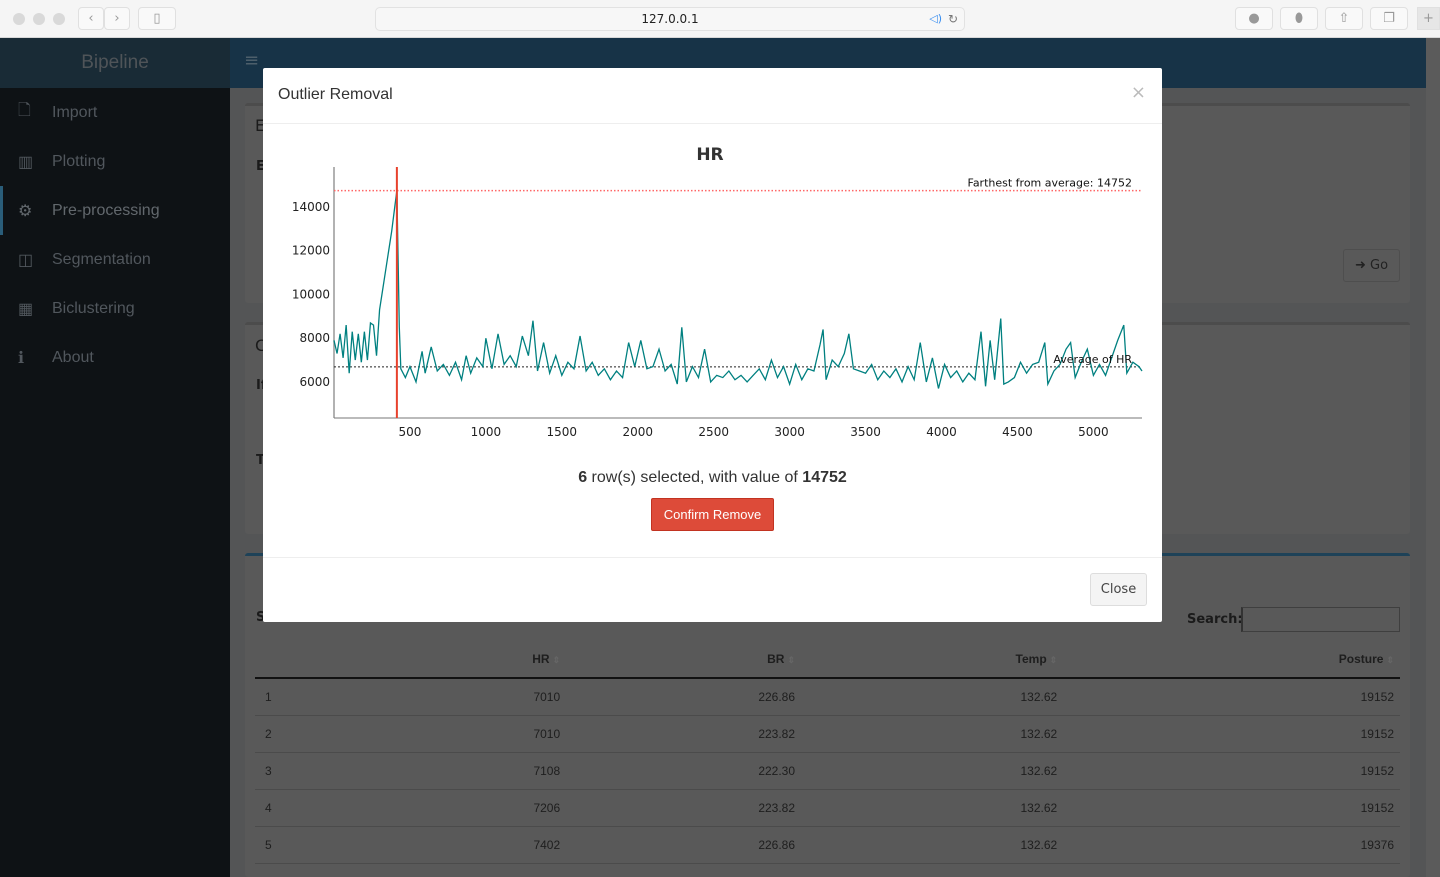  What do you see at coordinates (311, 294) in the screenshot?
I see `y-tick-label: 10000` at bounding box center [311, 294].